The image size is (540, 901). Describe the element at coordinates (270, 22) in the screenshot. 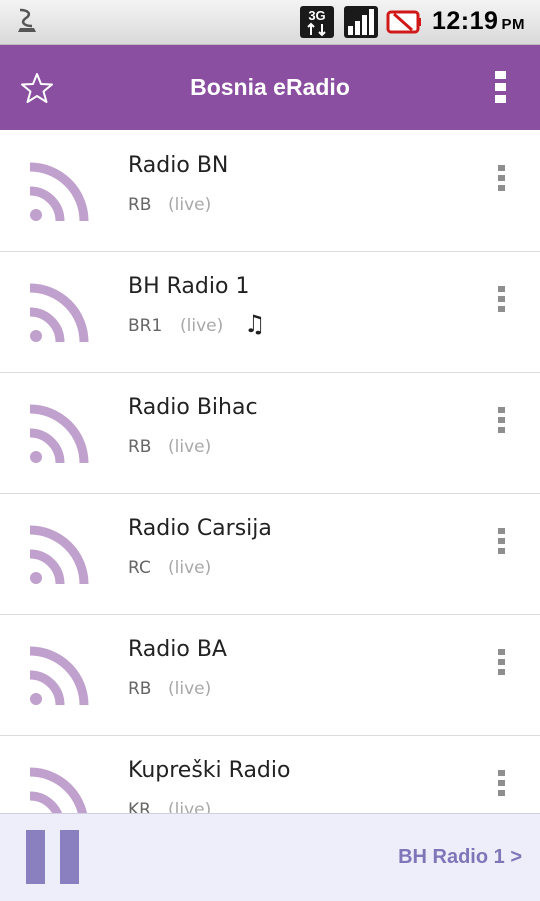

I see `status-bar: 3G 12:19 PM` at that location.